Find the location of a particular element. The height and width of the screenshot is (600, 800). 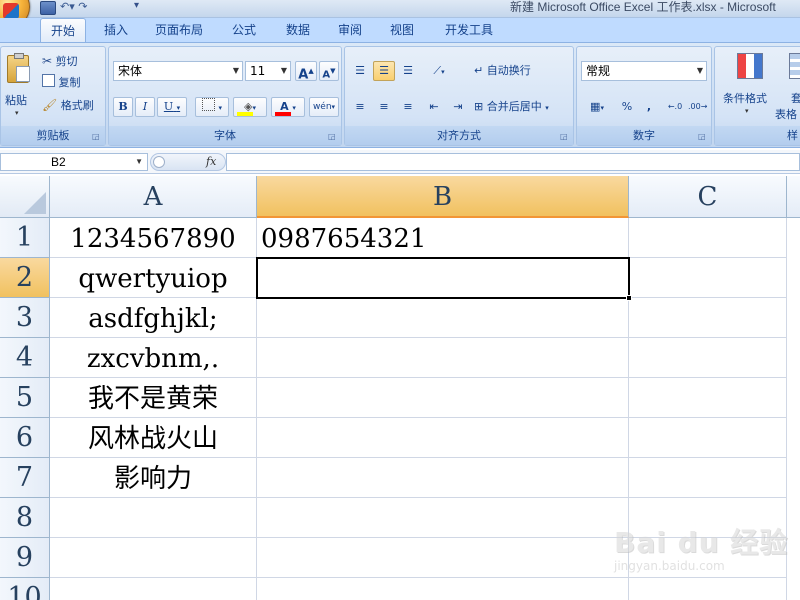

cell-a5: 我不是黄荣 is located at coordinates (153, 398).